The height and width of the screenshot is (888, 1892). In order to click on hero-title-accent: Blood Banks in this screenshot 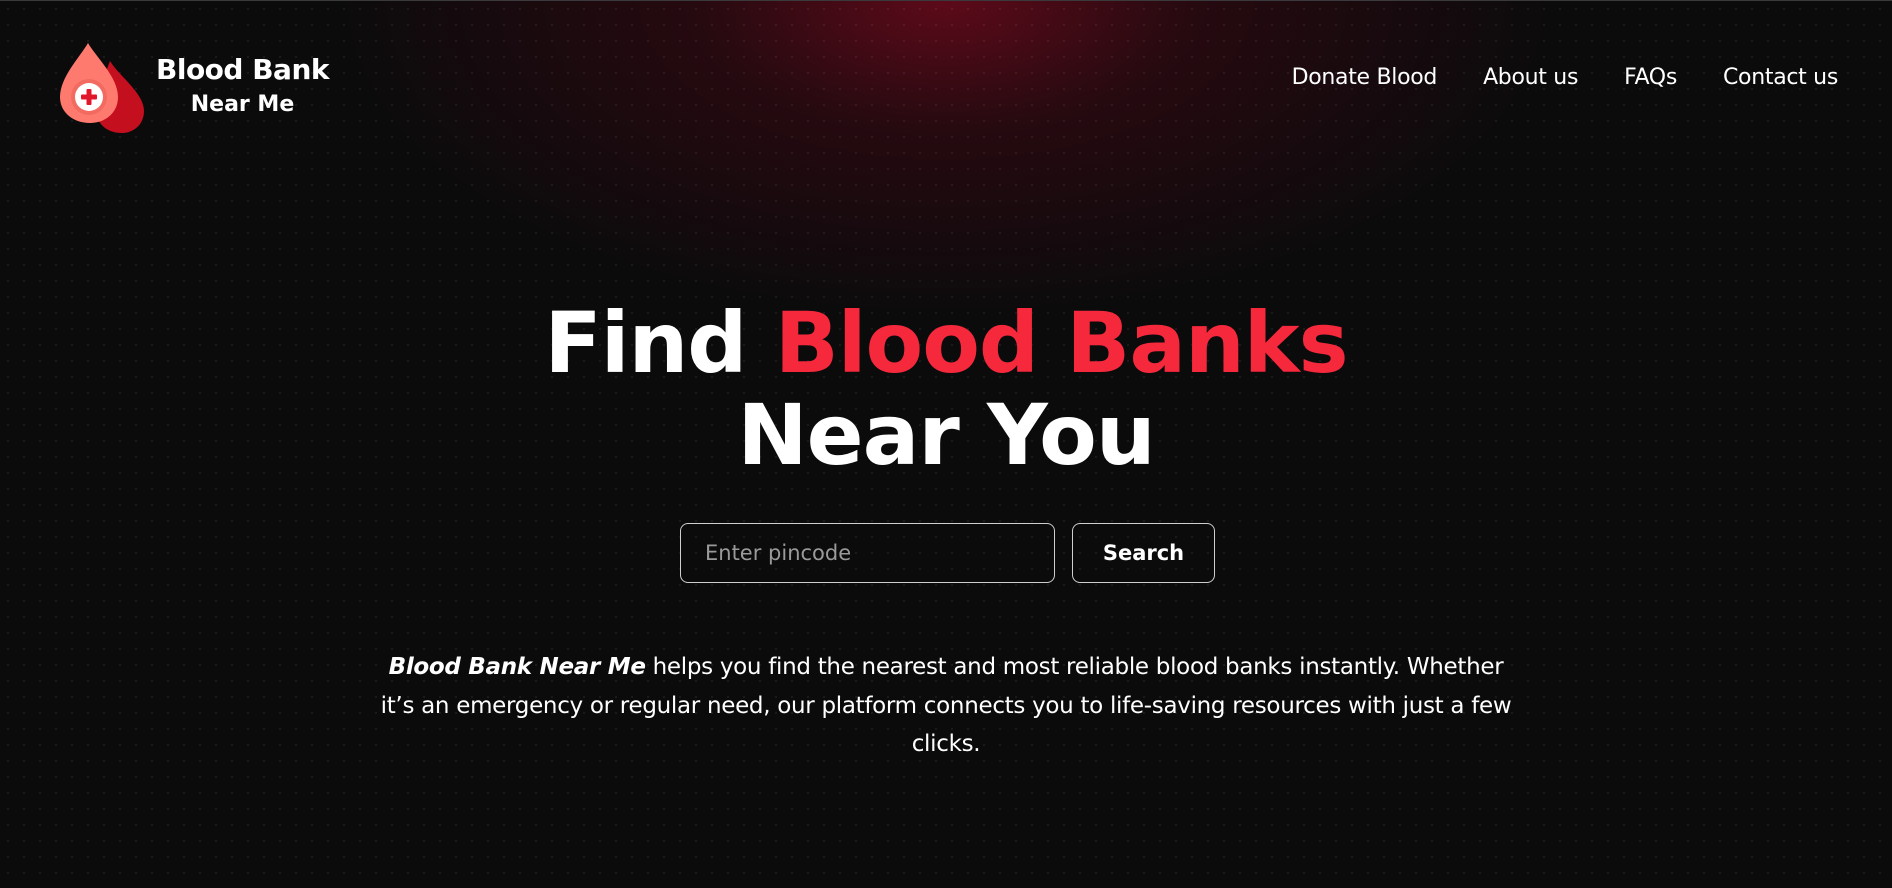, I will do `click(1061, 343)`.